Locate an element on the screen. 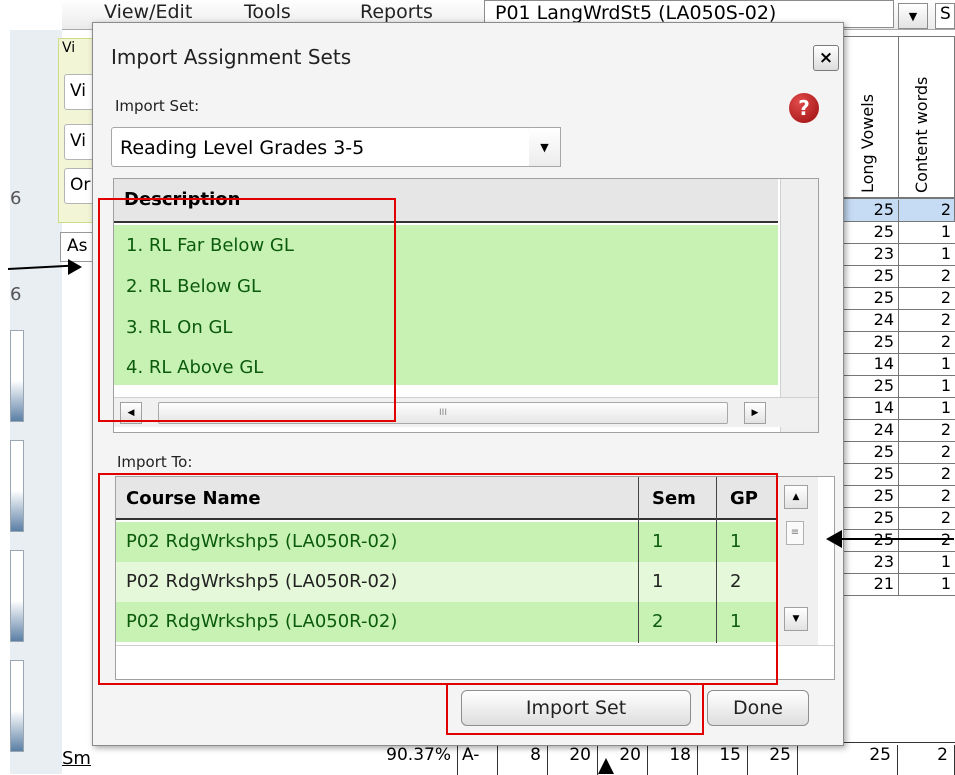  menu-reports: Reports is located at coordinates (396, 12).